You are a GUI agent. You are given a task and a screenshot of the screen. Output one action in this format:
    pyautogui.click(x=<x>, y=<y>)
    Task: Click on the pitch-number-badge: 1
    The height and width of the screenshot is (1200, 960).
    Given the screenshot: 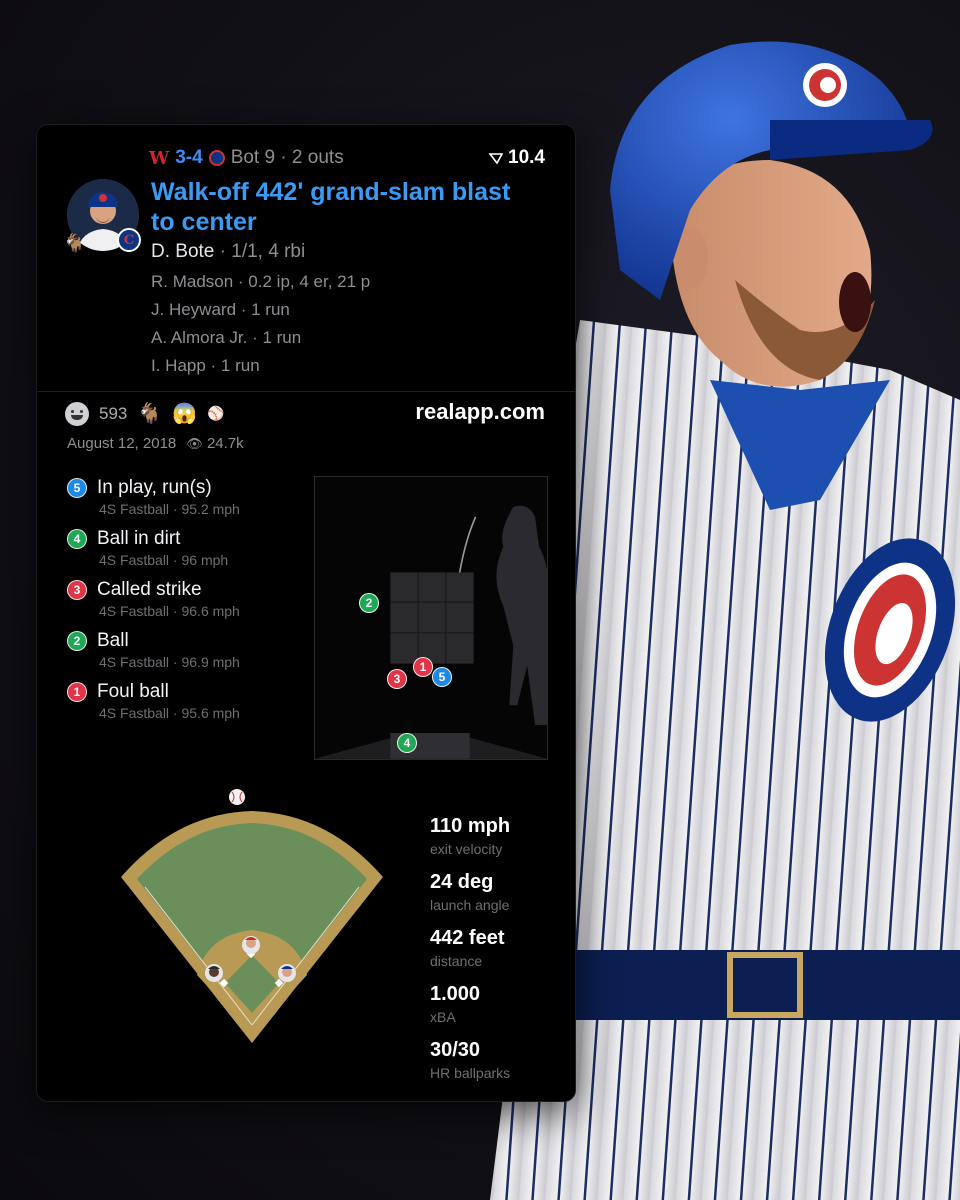 What is the action you would take?
    pyautogui.click(x=77, y=692)
    